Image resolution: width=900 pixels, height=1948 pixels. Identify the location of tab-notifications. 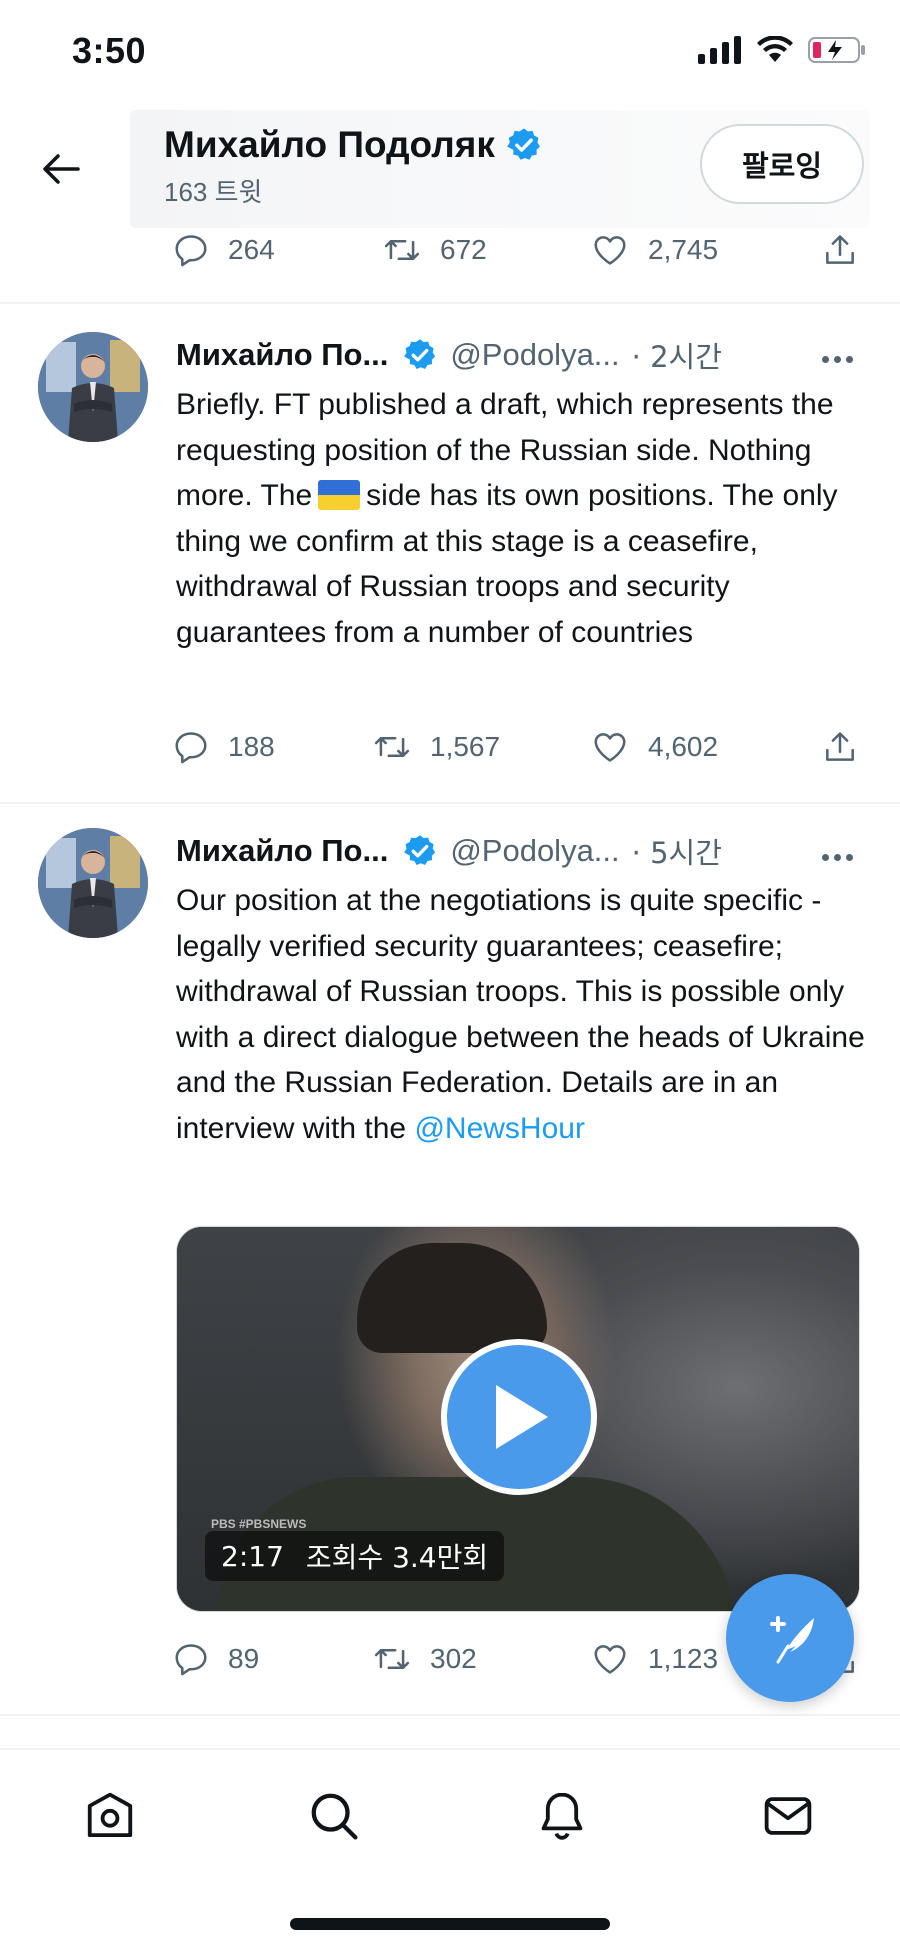
(562, 1816).